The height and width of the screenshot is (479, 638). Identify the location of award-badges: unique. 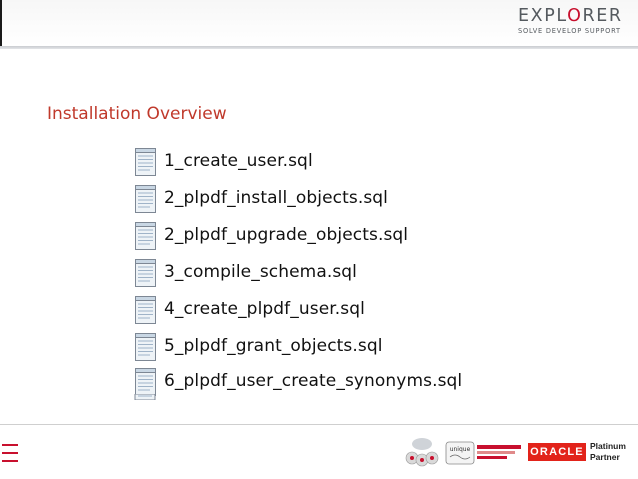
(463, 452).